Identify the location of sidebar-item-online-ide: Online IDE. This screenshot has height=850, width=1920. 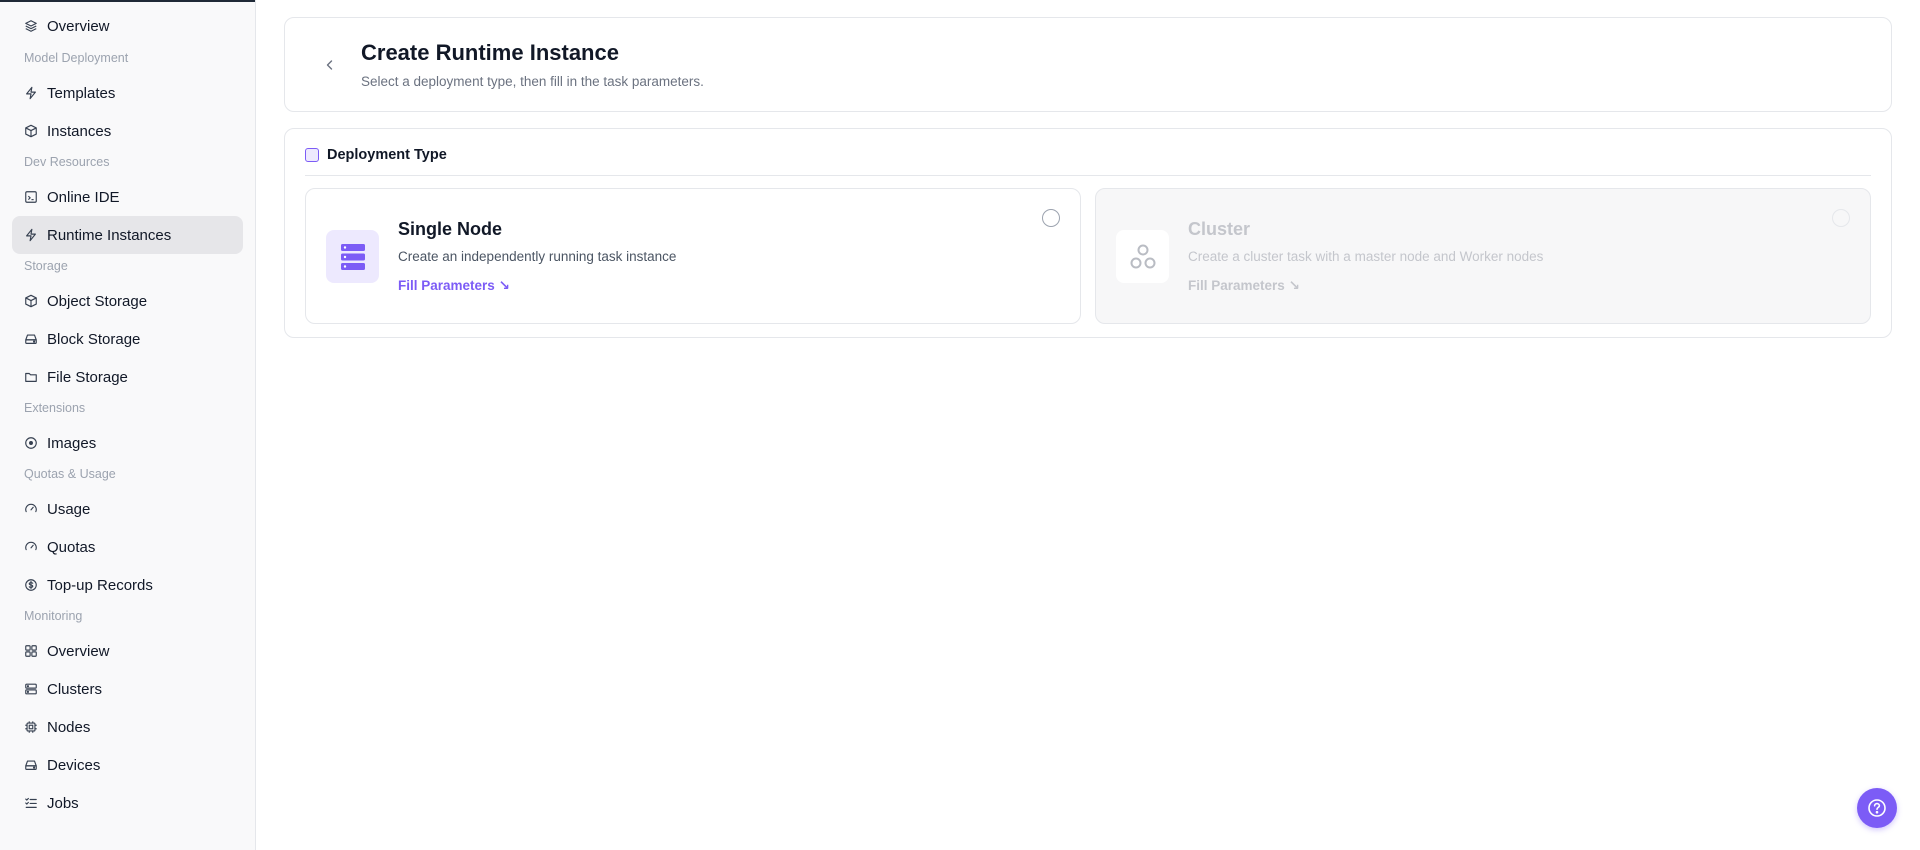
(127, 197).